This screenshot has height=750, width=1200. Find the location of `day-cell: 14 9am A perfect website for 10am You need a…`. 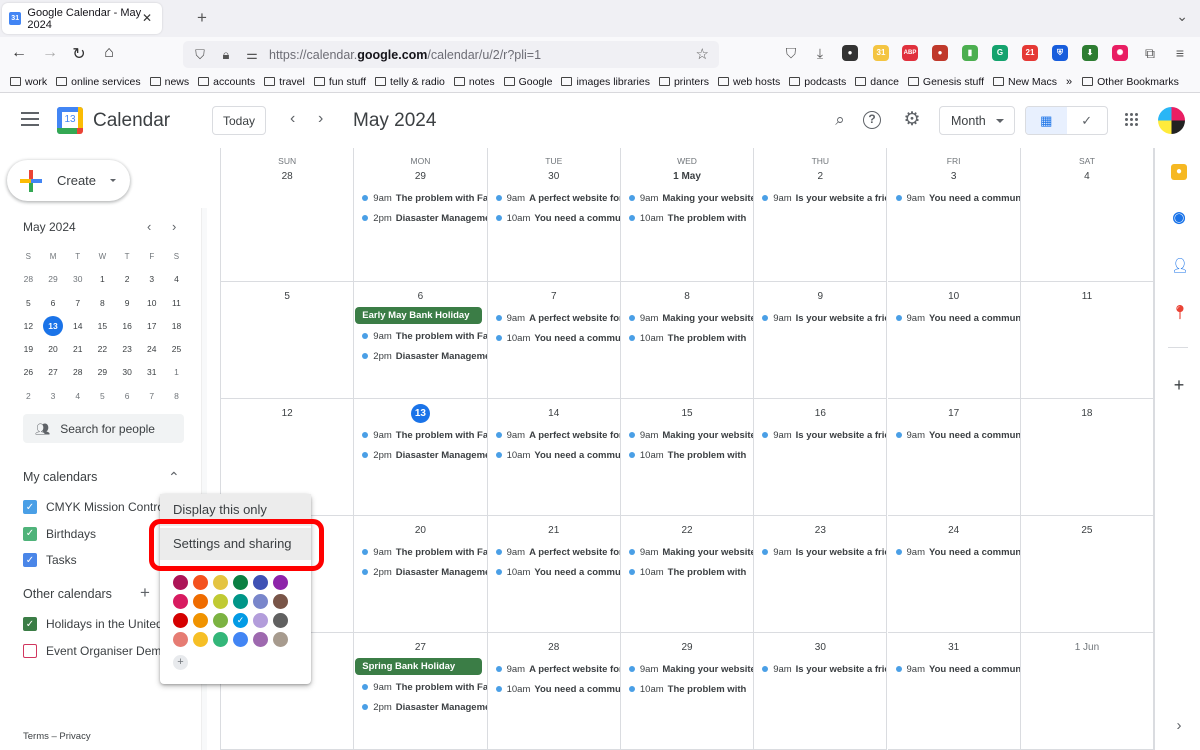

day-cell: 14 9am A perfect website for 10am You need a… is located at coordinates (554, 457).